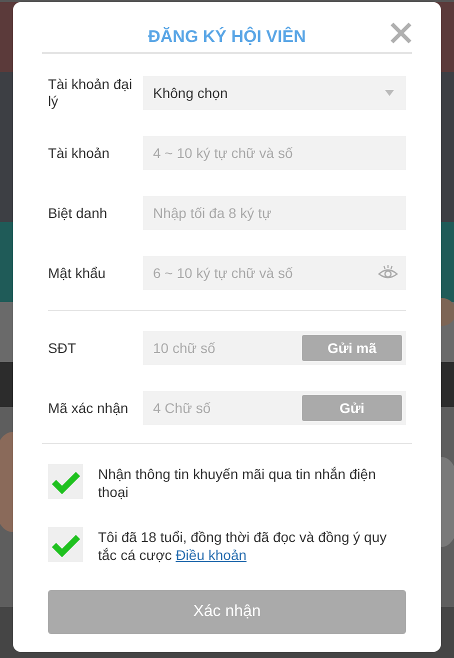 This screenshot has width=454, height=658. What do you see at coordinates (352, 348) in the screenshot?
I see `send-code-button: Gửi mã` at bounding box center [352, 348].